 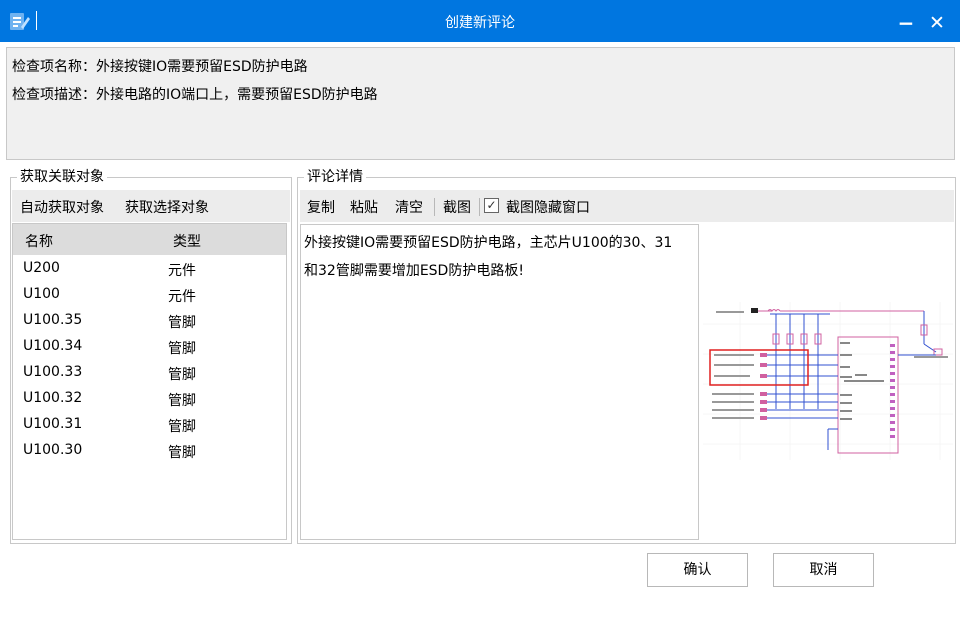 What do you see at coordinates (335, 177) in the screenshot?
I see `comment-detail-title: 评论详情` at bounding box center [335, 177].